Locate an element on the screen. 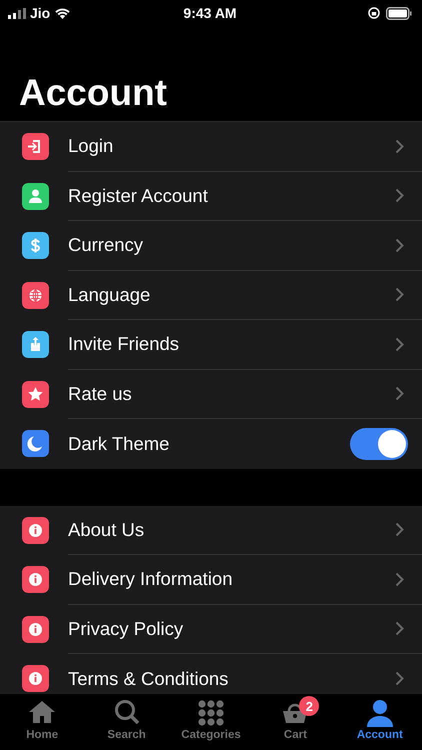 This screenshot has width=422, height=750. tab-label: Categories is located at coordinates (211, 735).